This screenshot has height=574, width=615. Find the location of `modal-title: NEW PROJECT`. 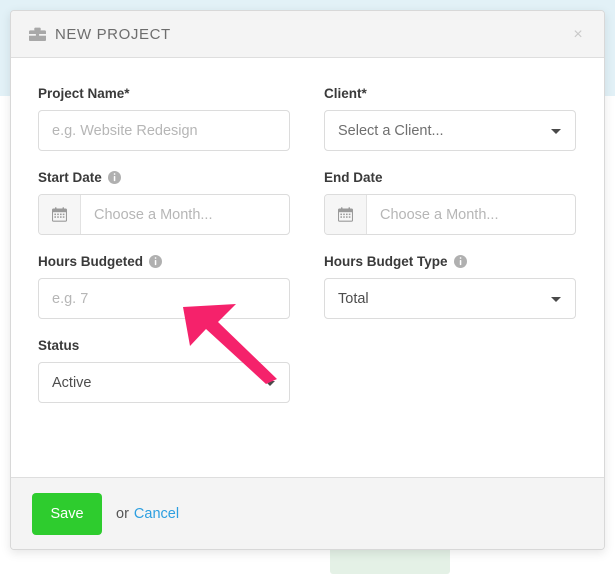

modal-title: NEW PROJECT is located at coordinates (113, 34).